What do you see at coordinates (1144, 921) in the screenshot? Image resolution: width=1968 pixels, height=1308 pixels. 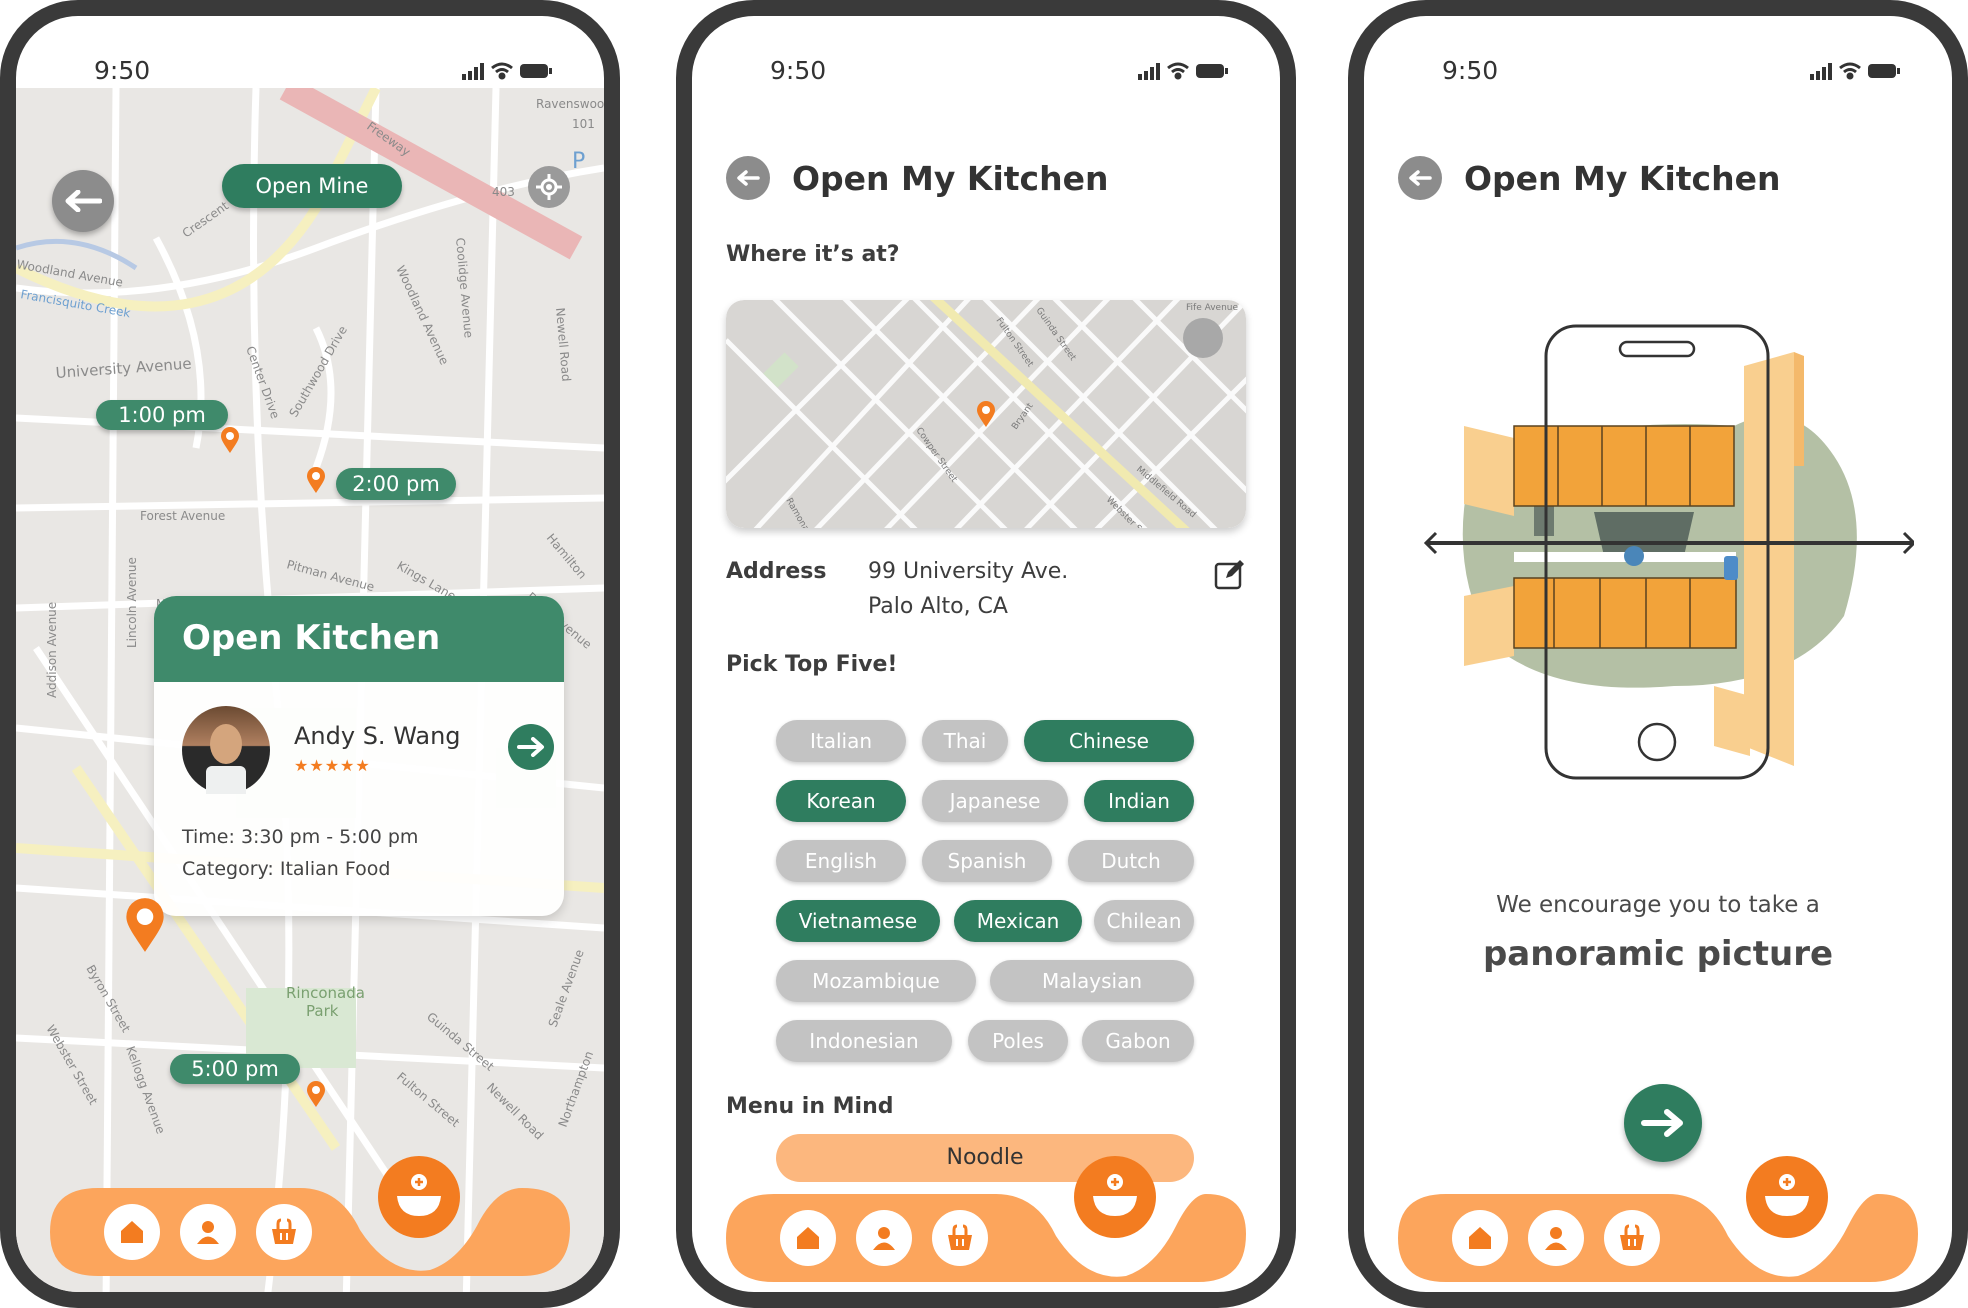 I see `cuisine-chip: Chilean` at bounding box center [1144, 921].